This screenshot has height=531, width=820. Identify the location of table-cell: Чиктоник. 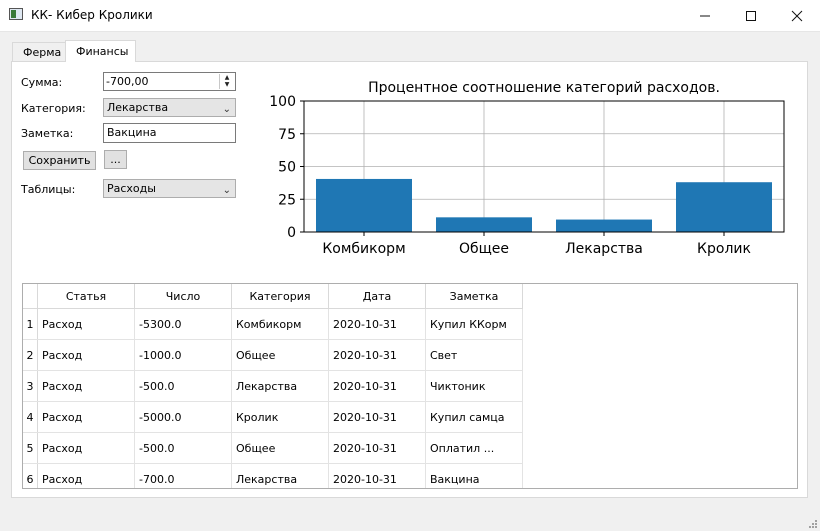
(474, 386).